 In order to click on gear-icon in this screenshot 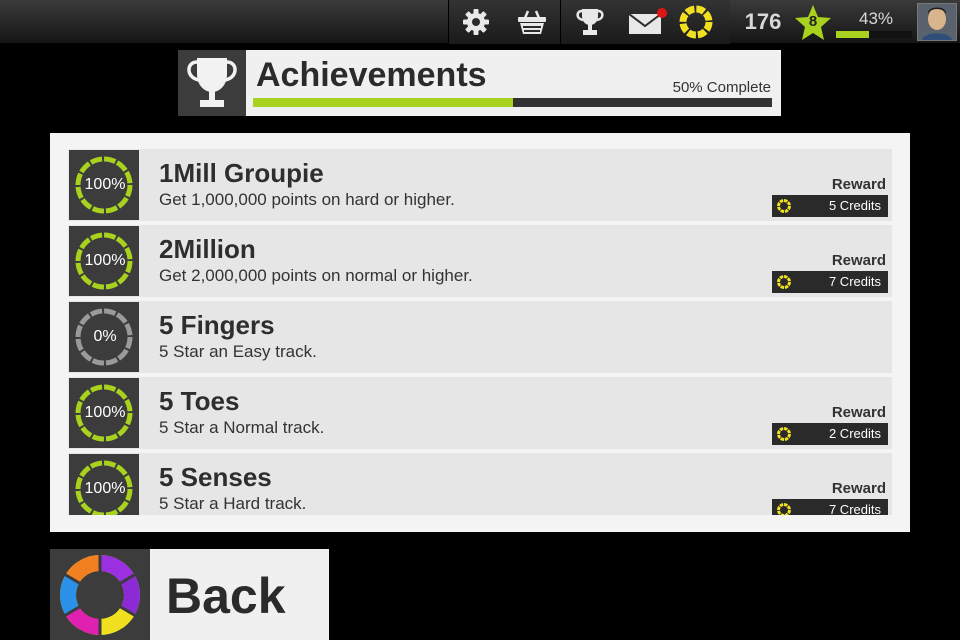, I will do `click(476, 22)`.